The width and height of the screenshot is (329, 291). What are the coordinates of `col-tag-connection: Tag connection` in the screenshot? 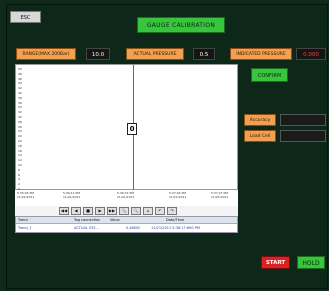 It's located at (87, 220).